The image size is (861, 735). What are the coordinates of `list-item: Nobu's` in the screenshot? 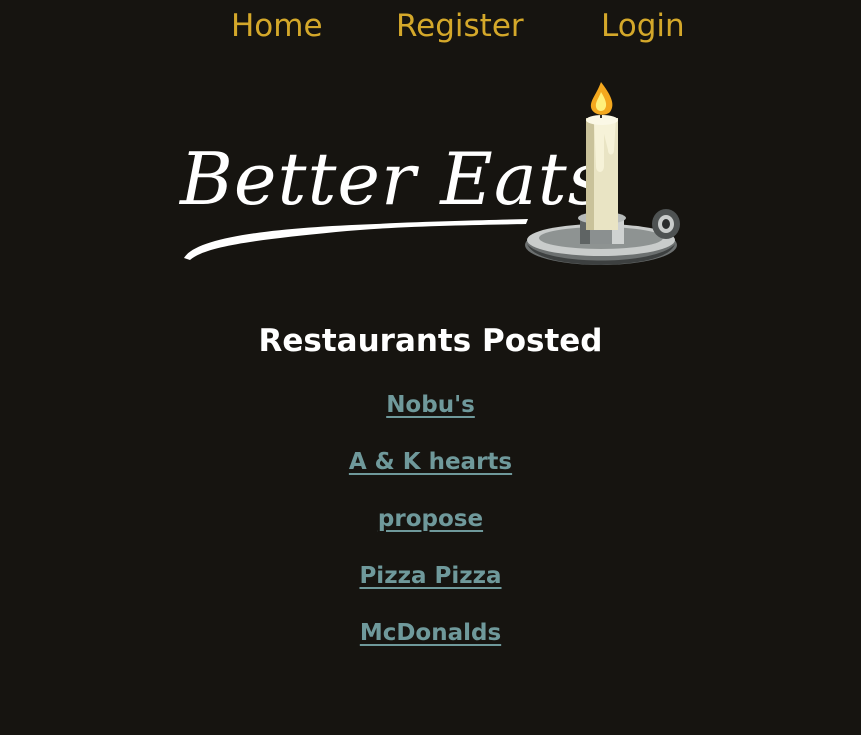 It's located at (430, 416).